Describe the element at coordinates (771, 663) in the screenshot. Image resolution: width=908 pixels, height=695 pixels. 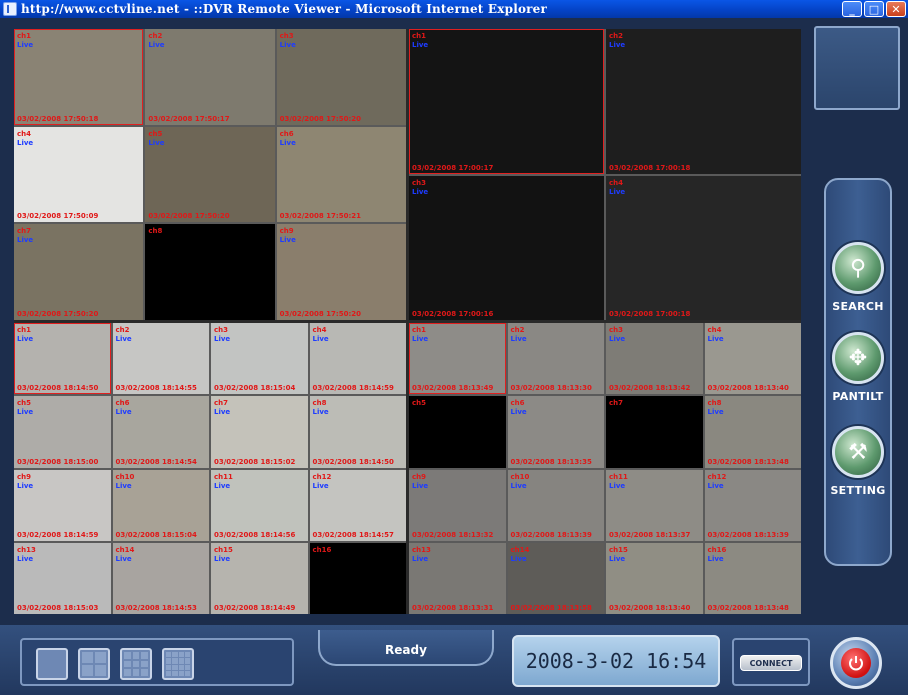
I see `connect-button: CONNECT` at that location.